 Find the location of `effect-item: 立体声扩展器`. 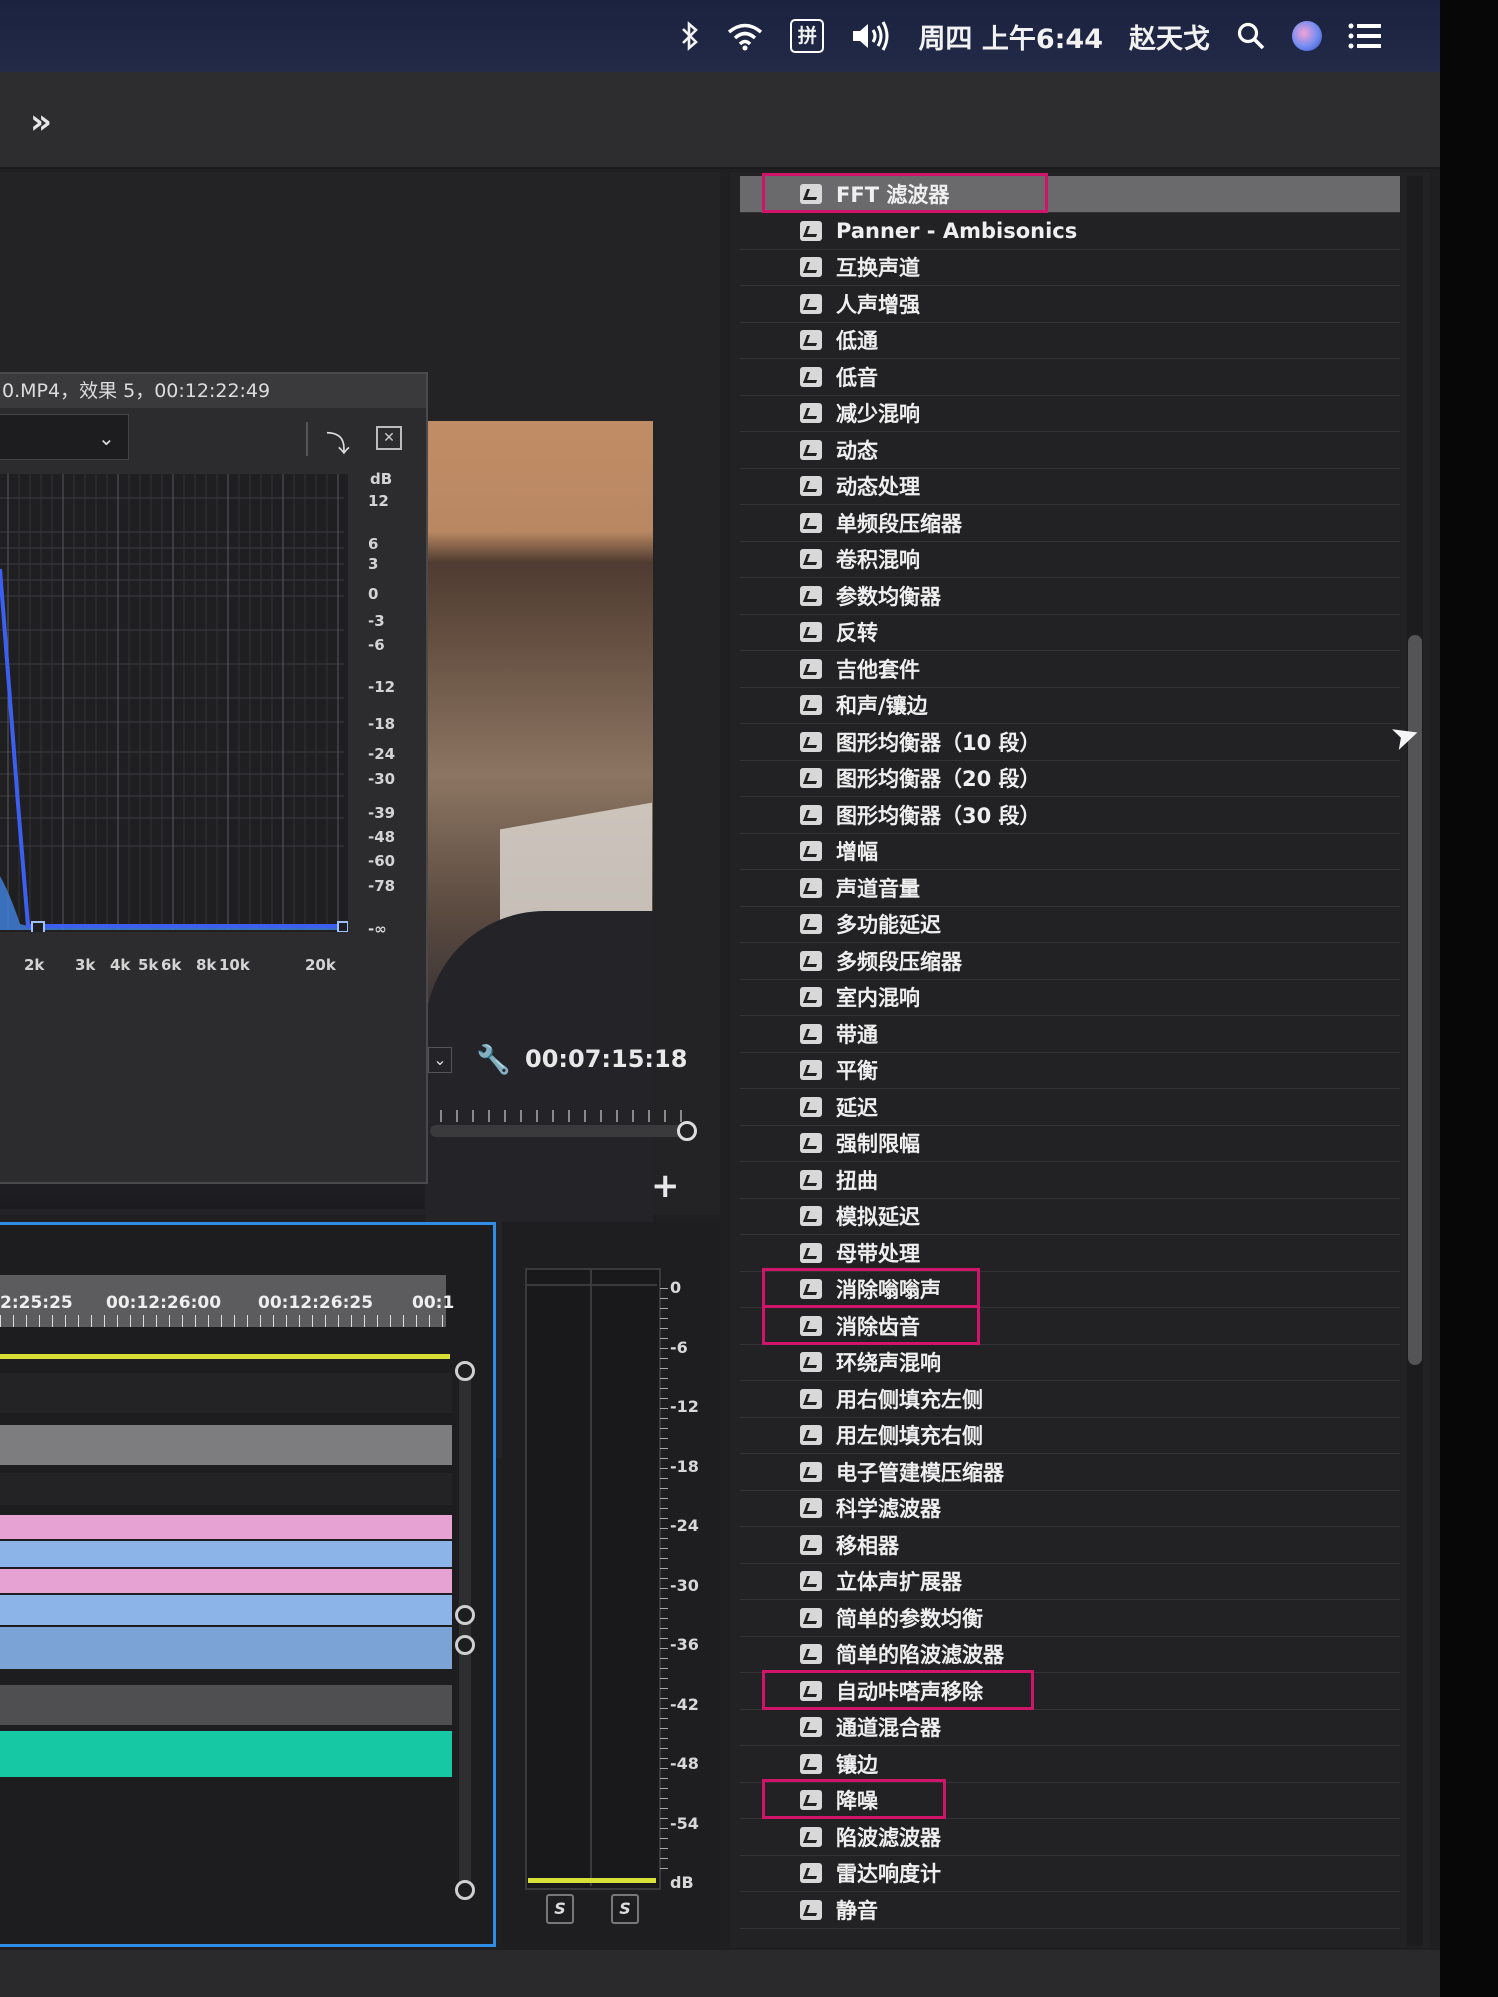

effect-item: 立体声扩展器 is located at coordinates (1070, 1581).